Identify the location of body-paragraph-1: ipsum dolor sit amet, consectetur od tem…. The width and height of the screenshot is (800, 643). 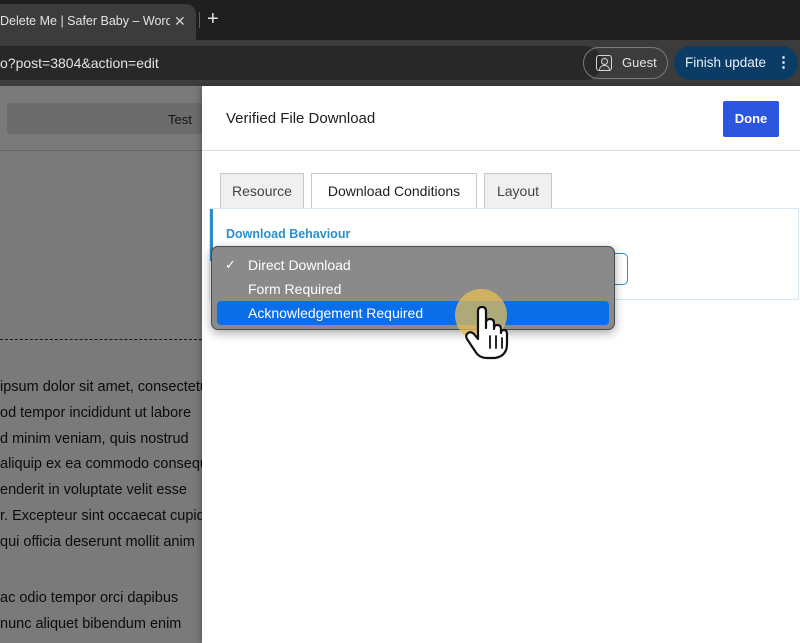
(105, 465).